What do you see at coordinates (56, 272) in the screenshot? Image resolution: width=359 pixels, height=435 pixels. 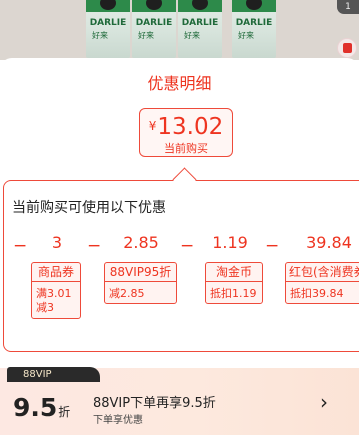 I see `tag-label: 商品券` at bounding box center [56, 272].